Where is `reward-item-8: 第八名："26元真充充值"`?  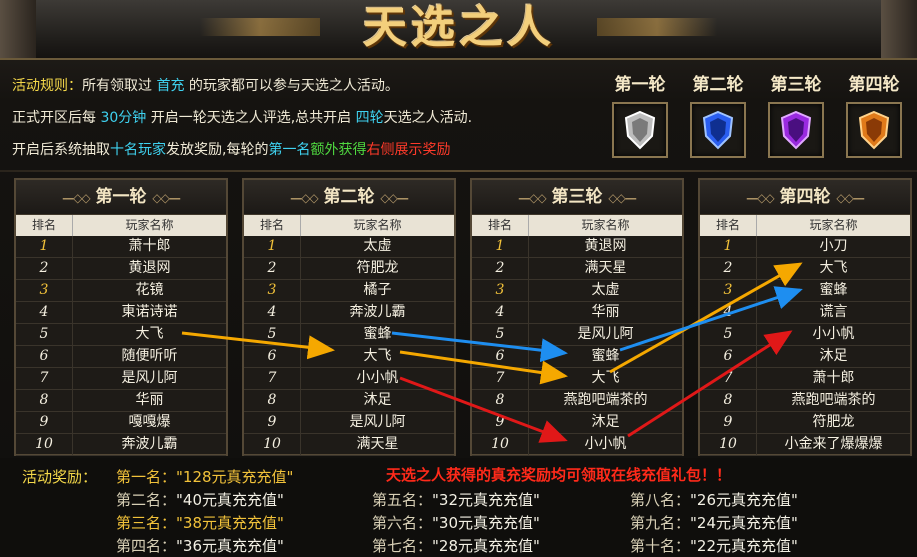 reward-item-8: 第八名："26元真充充值" is located at coordinates (714, 499).